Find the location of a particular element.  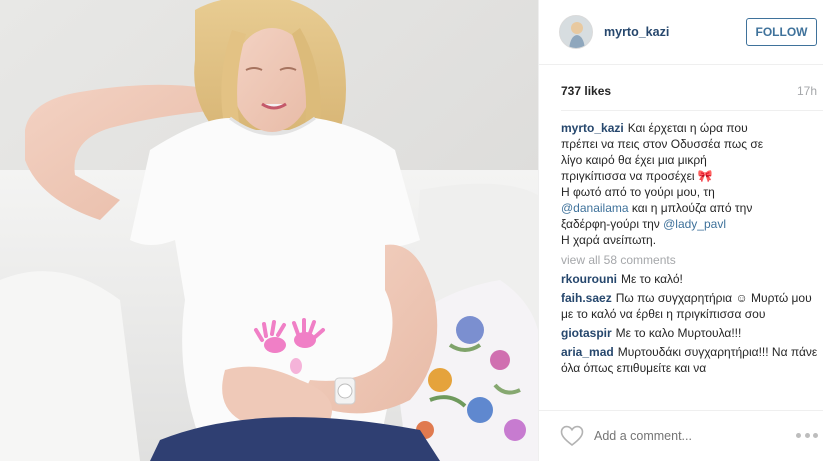

comment-username: rkourouni is located at coordinates (589, 279).